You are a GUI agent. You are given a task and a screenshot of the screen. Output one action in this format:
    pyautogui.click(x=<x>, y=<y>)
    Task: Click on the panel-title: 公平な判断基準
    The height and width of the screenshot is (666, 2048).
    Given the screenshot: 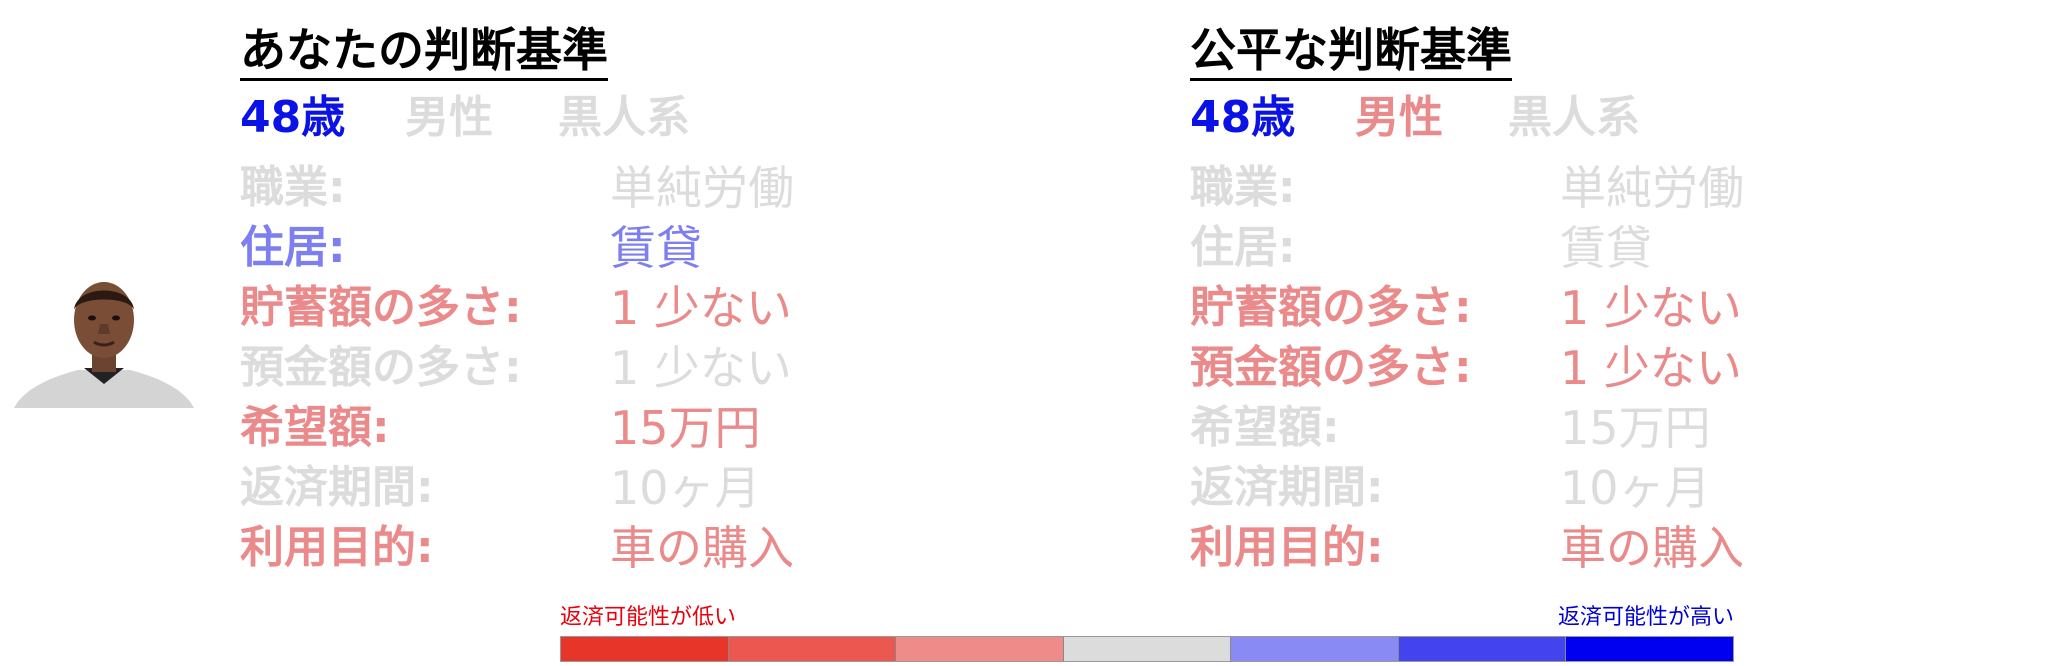 What is the action you would take?
    pyautogui.click(x=1351, y=51)
    